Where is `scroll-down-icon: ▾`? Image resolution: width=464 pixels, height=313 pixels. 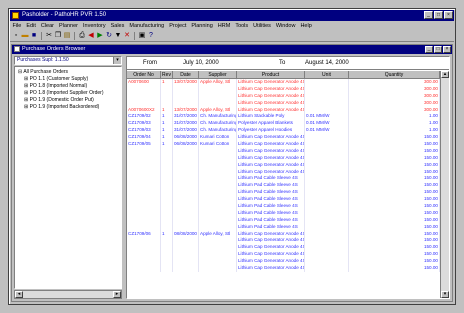
scroll-down-icon: ▾ is located at coordinates (445, 294).